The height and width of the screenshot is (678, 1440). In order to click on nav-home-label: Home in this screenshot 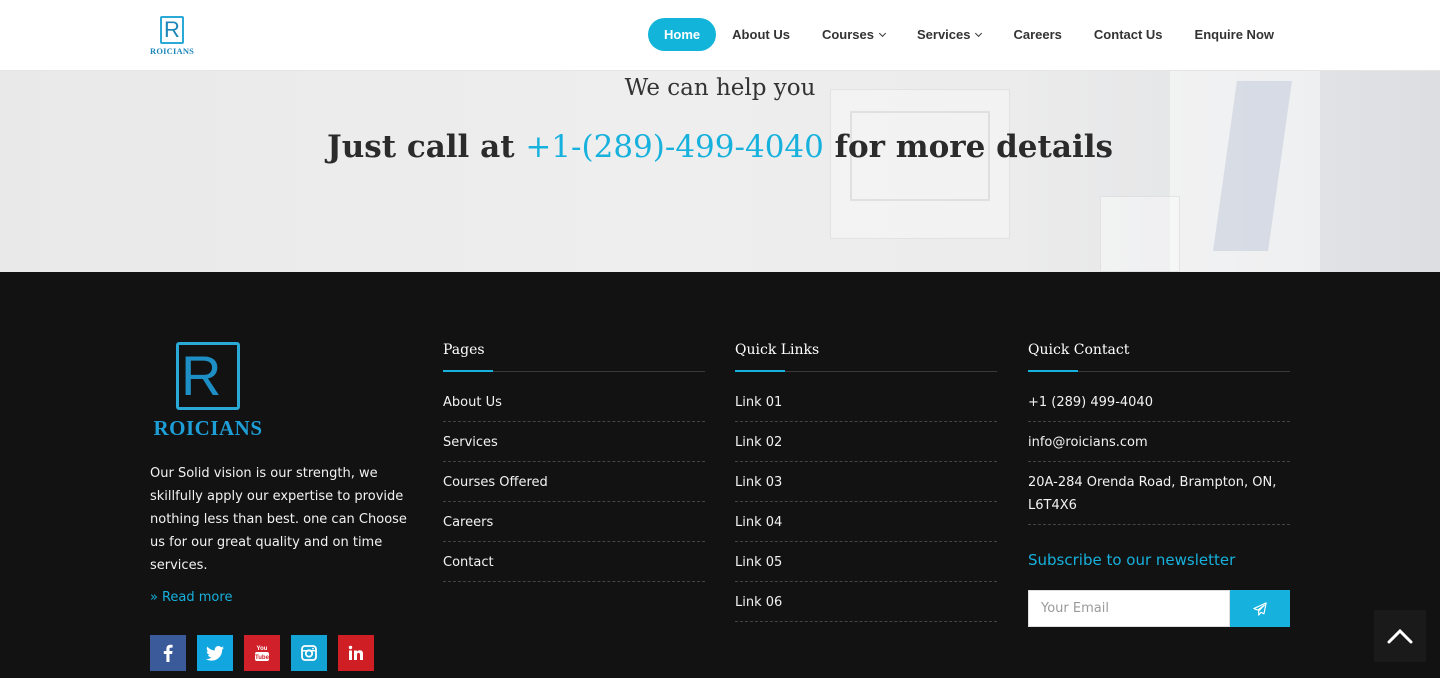, I will do `click(682, 34)`.